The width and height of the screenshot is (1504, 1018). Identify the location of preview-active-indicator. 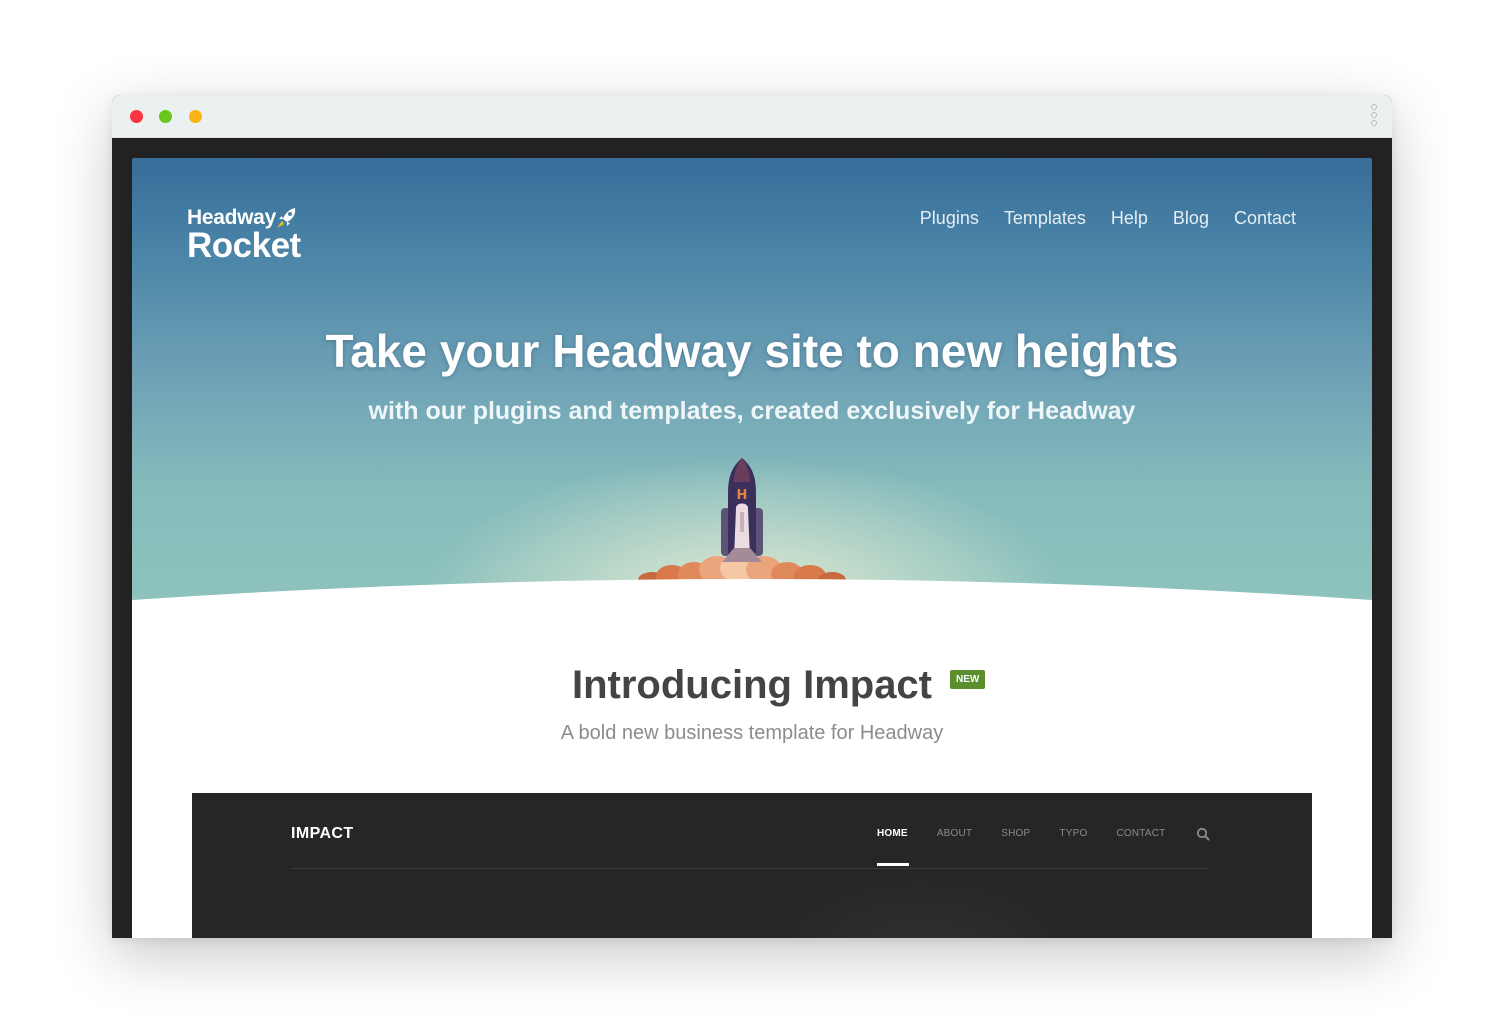
(893, 864).